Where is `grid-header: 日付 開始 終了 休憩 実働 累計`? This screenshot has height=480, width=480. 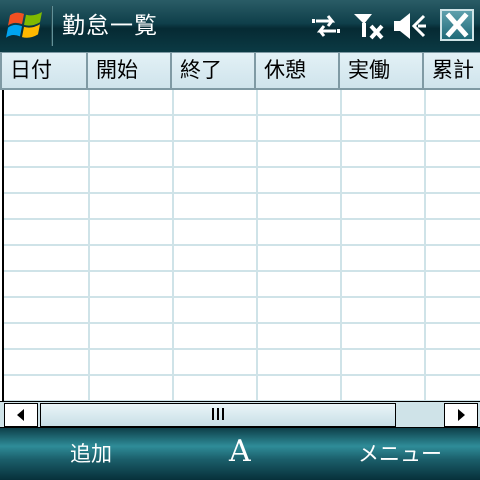
grid-header: 日付 開始 終了 休憩 実働 累計 is located at coordinates (240, 71).